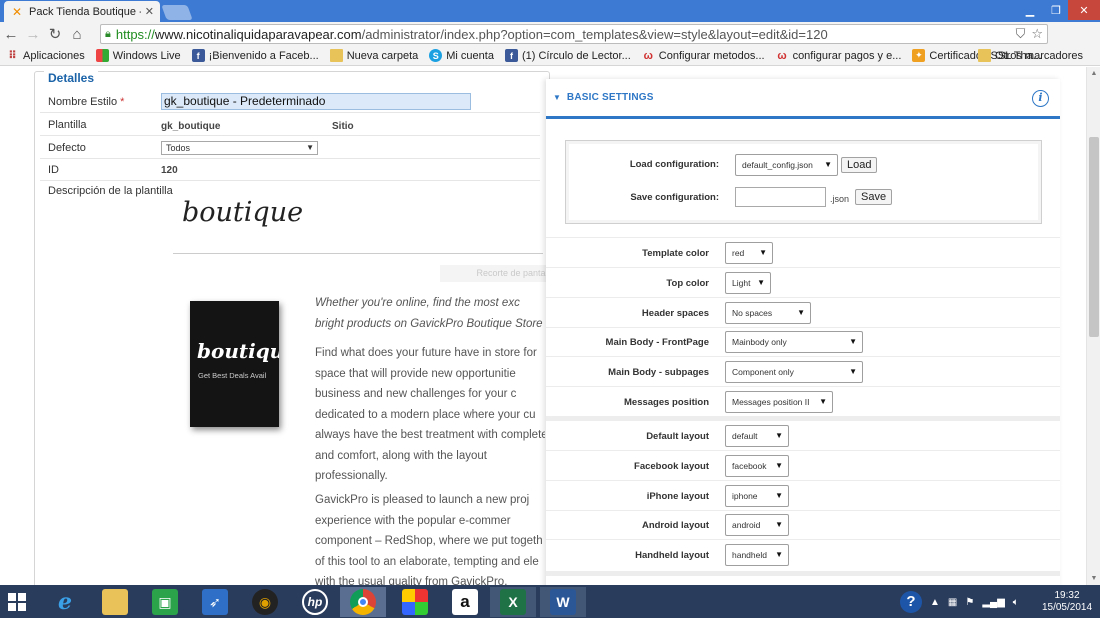 Image resolution: width=1100 pixels, height=618 pixels. I want to click on tab-close-icon: ✕, so click(149, 11).